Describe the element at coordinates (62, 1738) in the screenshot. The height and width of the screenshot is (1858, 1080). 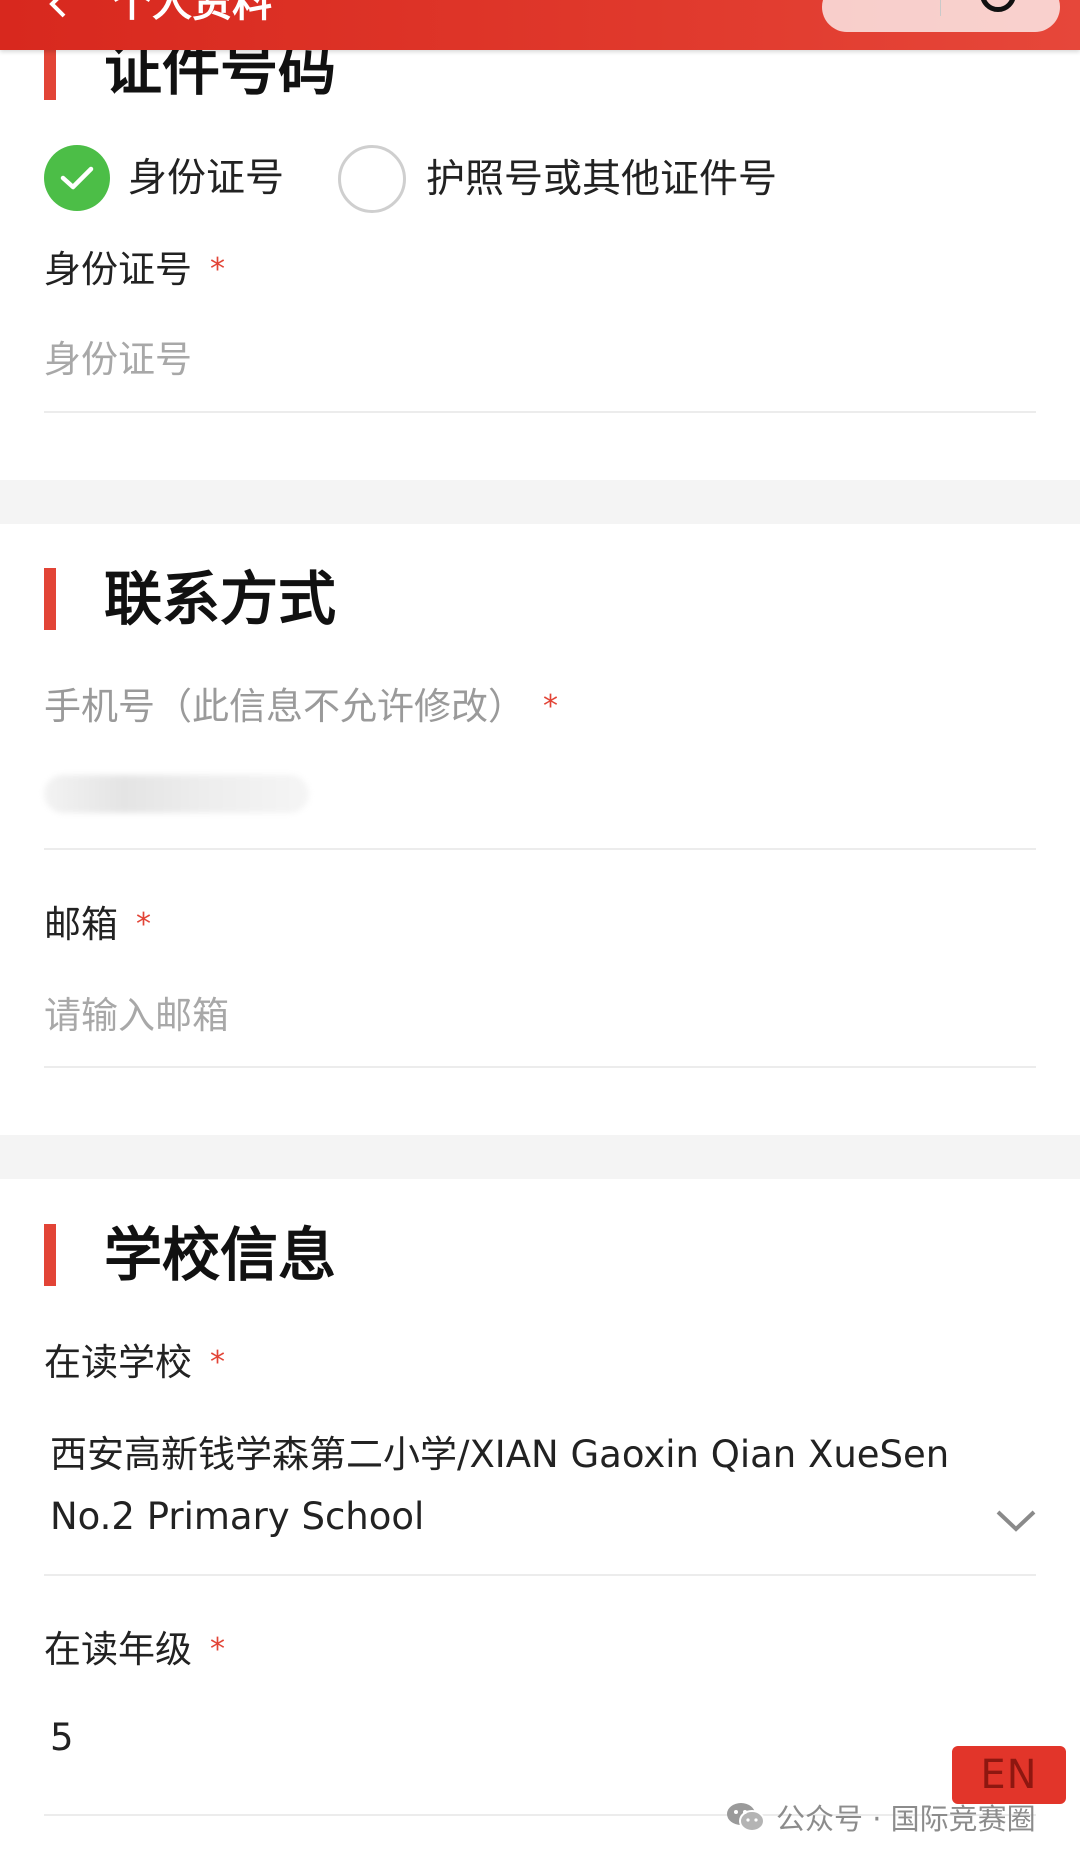
I see `grade-select: 5` at that location.